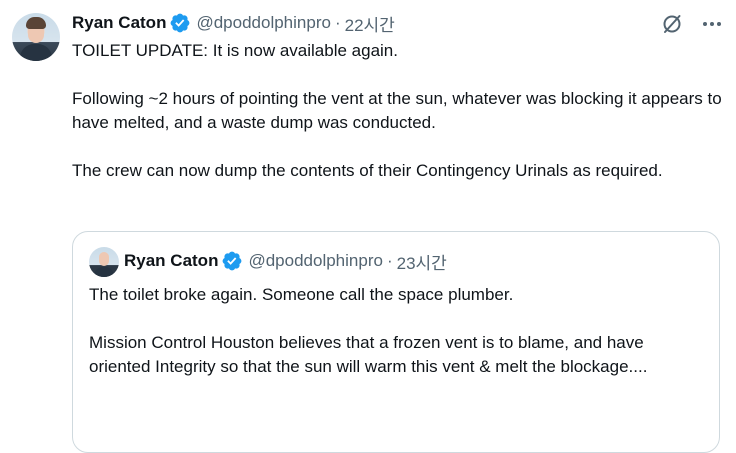 This screenshot has height=453, width=736. Describe the element at coordinates (712, 24) in the screenshot. I see `more-icon` at that location.